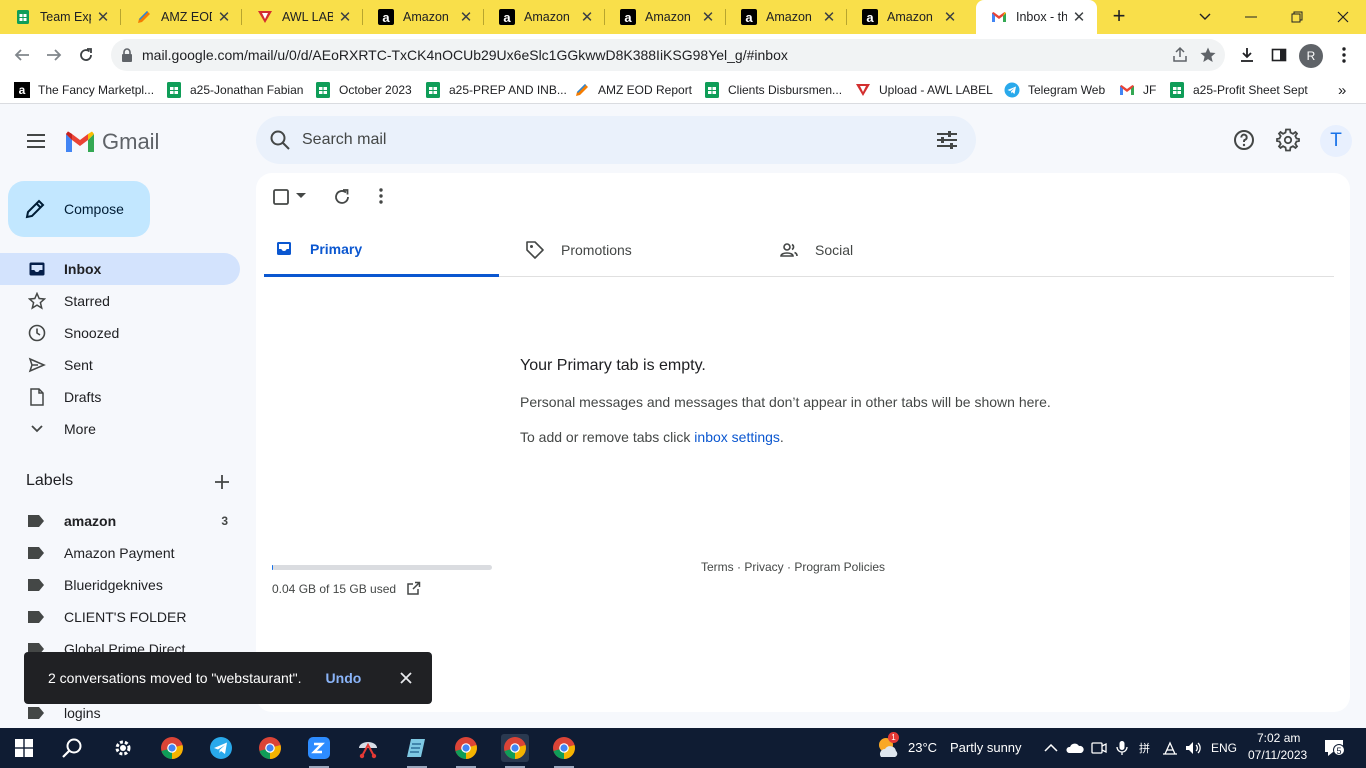 The width and height of the screenshot is (1366, 768). What do you see at coordinates (120, 301) in the screenshot?
I see `nav-item-starred: Starred` at bounding box center [120, 301].